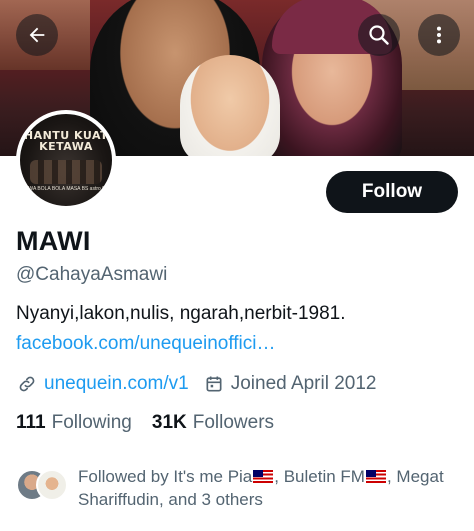 The width and height of the screenshot is (474, 531). Describe the element at coordinates (66, 189) in the screenshot. I see `avatar-poster-subtitle: SEWA BOLA BOLA MASA BS astro first` at that location.